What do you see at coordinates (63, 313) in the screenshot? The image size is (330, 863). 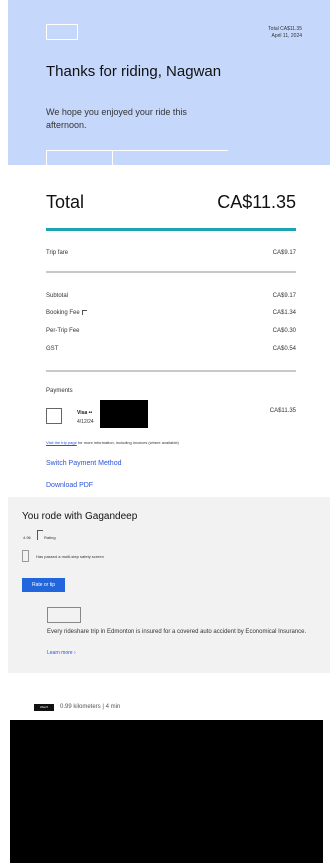 I see `booking-fee-label: Booking Fee` at bounding box center [63, 313].